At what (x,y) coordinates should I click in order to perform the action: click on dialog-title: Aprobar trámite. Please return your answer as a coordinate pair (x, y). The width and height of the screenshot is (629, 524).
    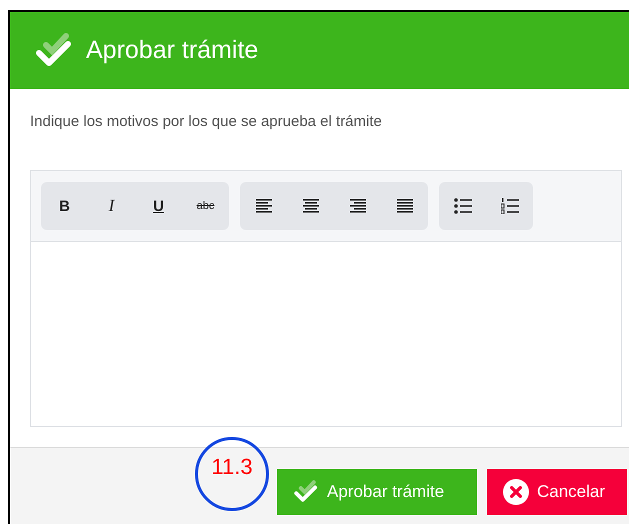
    Looking at the image, I should click on (172, 50).